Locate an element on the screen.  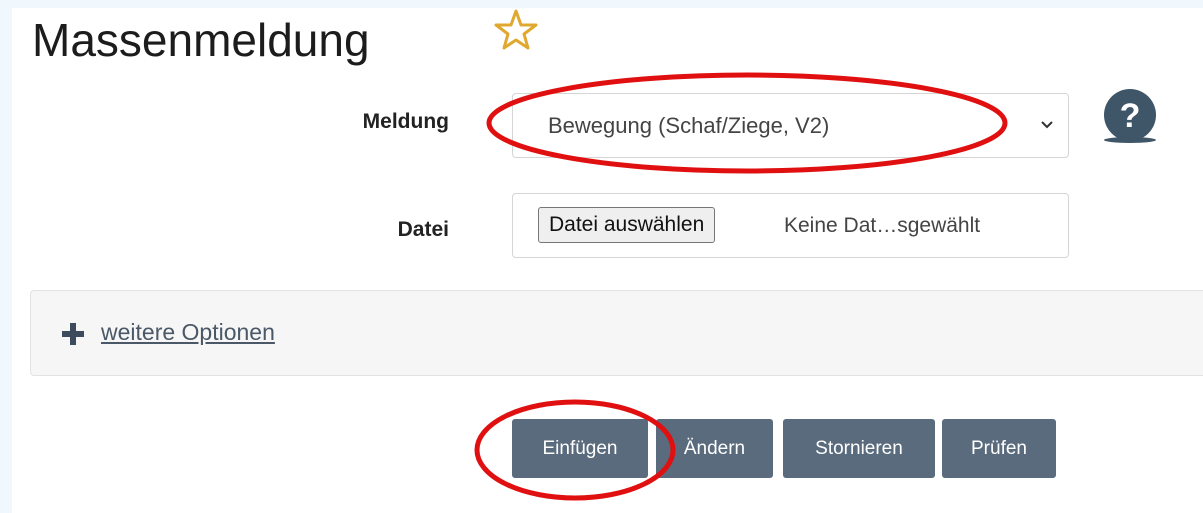
chevron-down-icon is located at coordinates (1047, 125).